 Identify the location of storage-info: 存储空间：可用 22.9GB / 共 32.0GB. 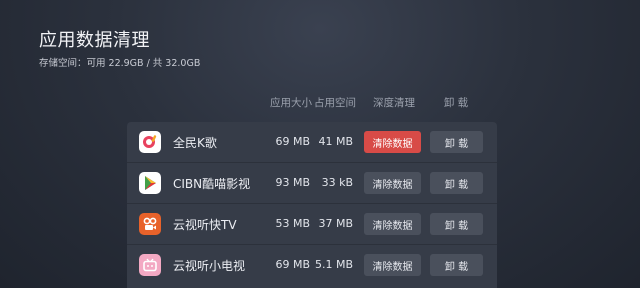
(120, 63).